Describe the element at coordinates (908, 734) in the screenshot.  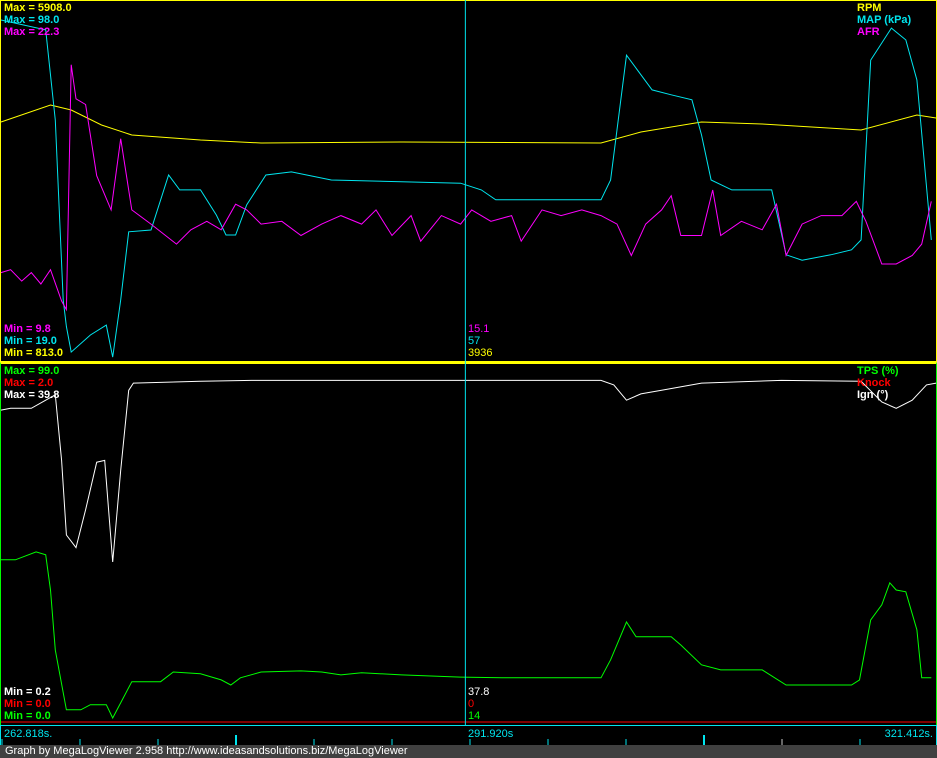
I see `axis-end-label: 321.412s.` at that location.